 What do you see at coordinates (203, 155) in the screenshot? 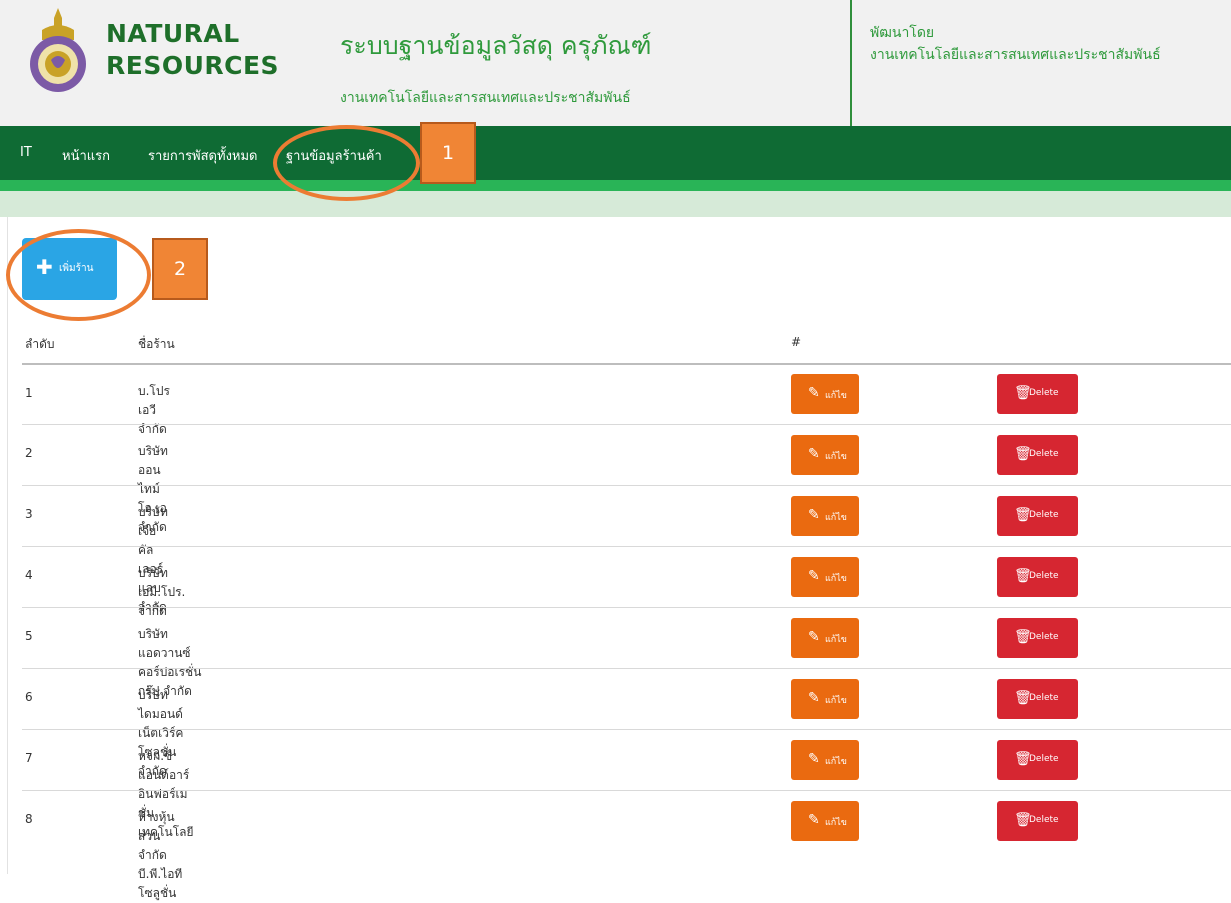
I see `nav-item-all-supplies: รายการพัสดุทั้งหมด` at bounding box center [203, 155].